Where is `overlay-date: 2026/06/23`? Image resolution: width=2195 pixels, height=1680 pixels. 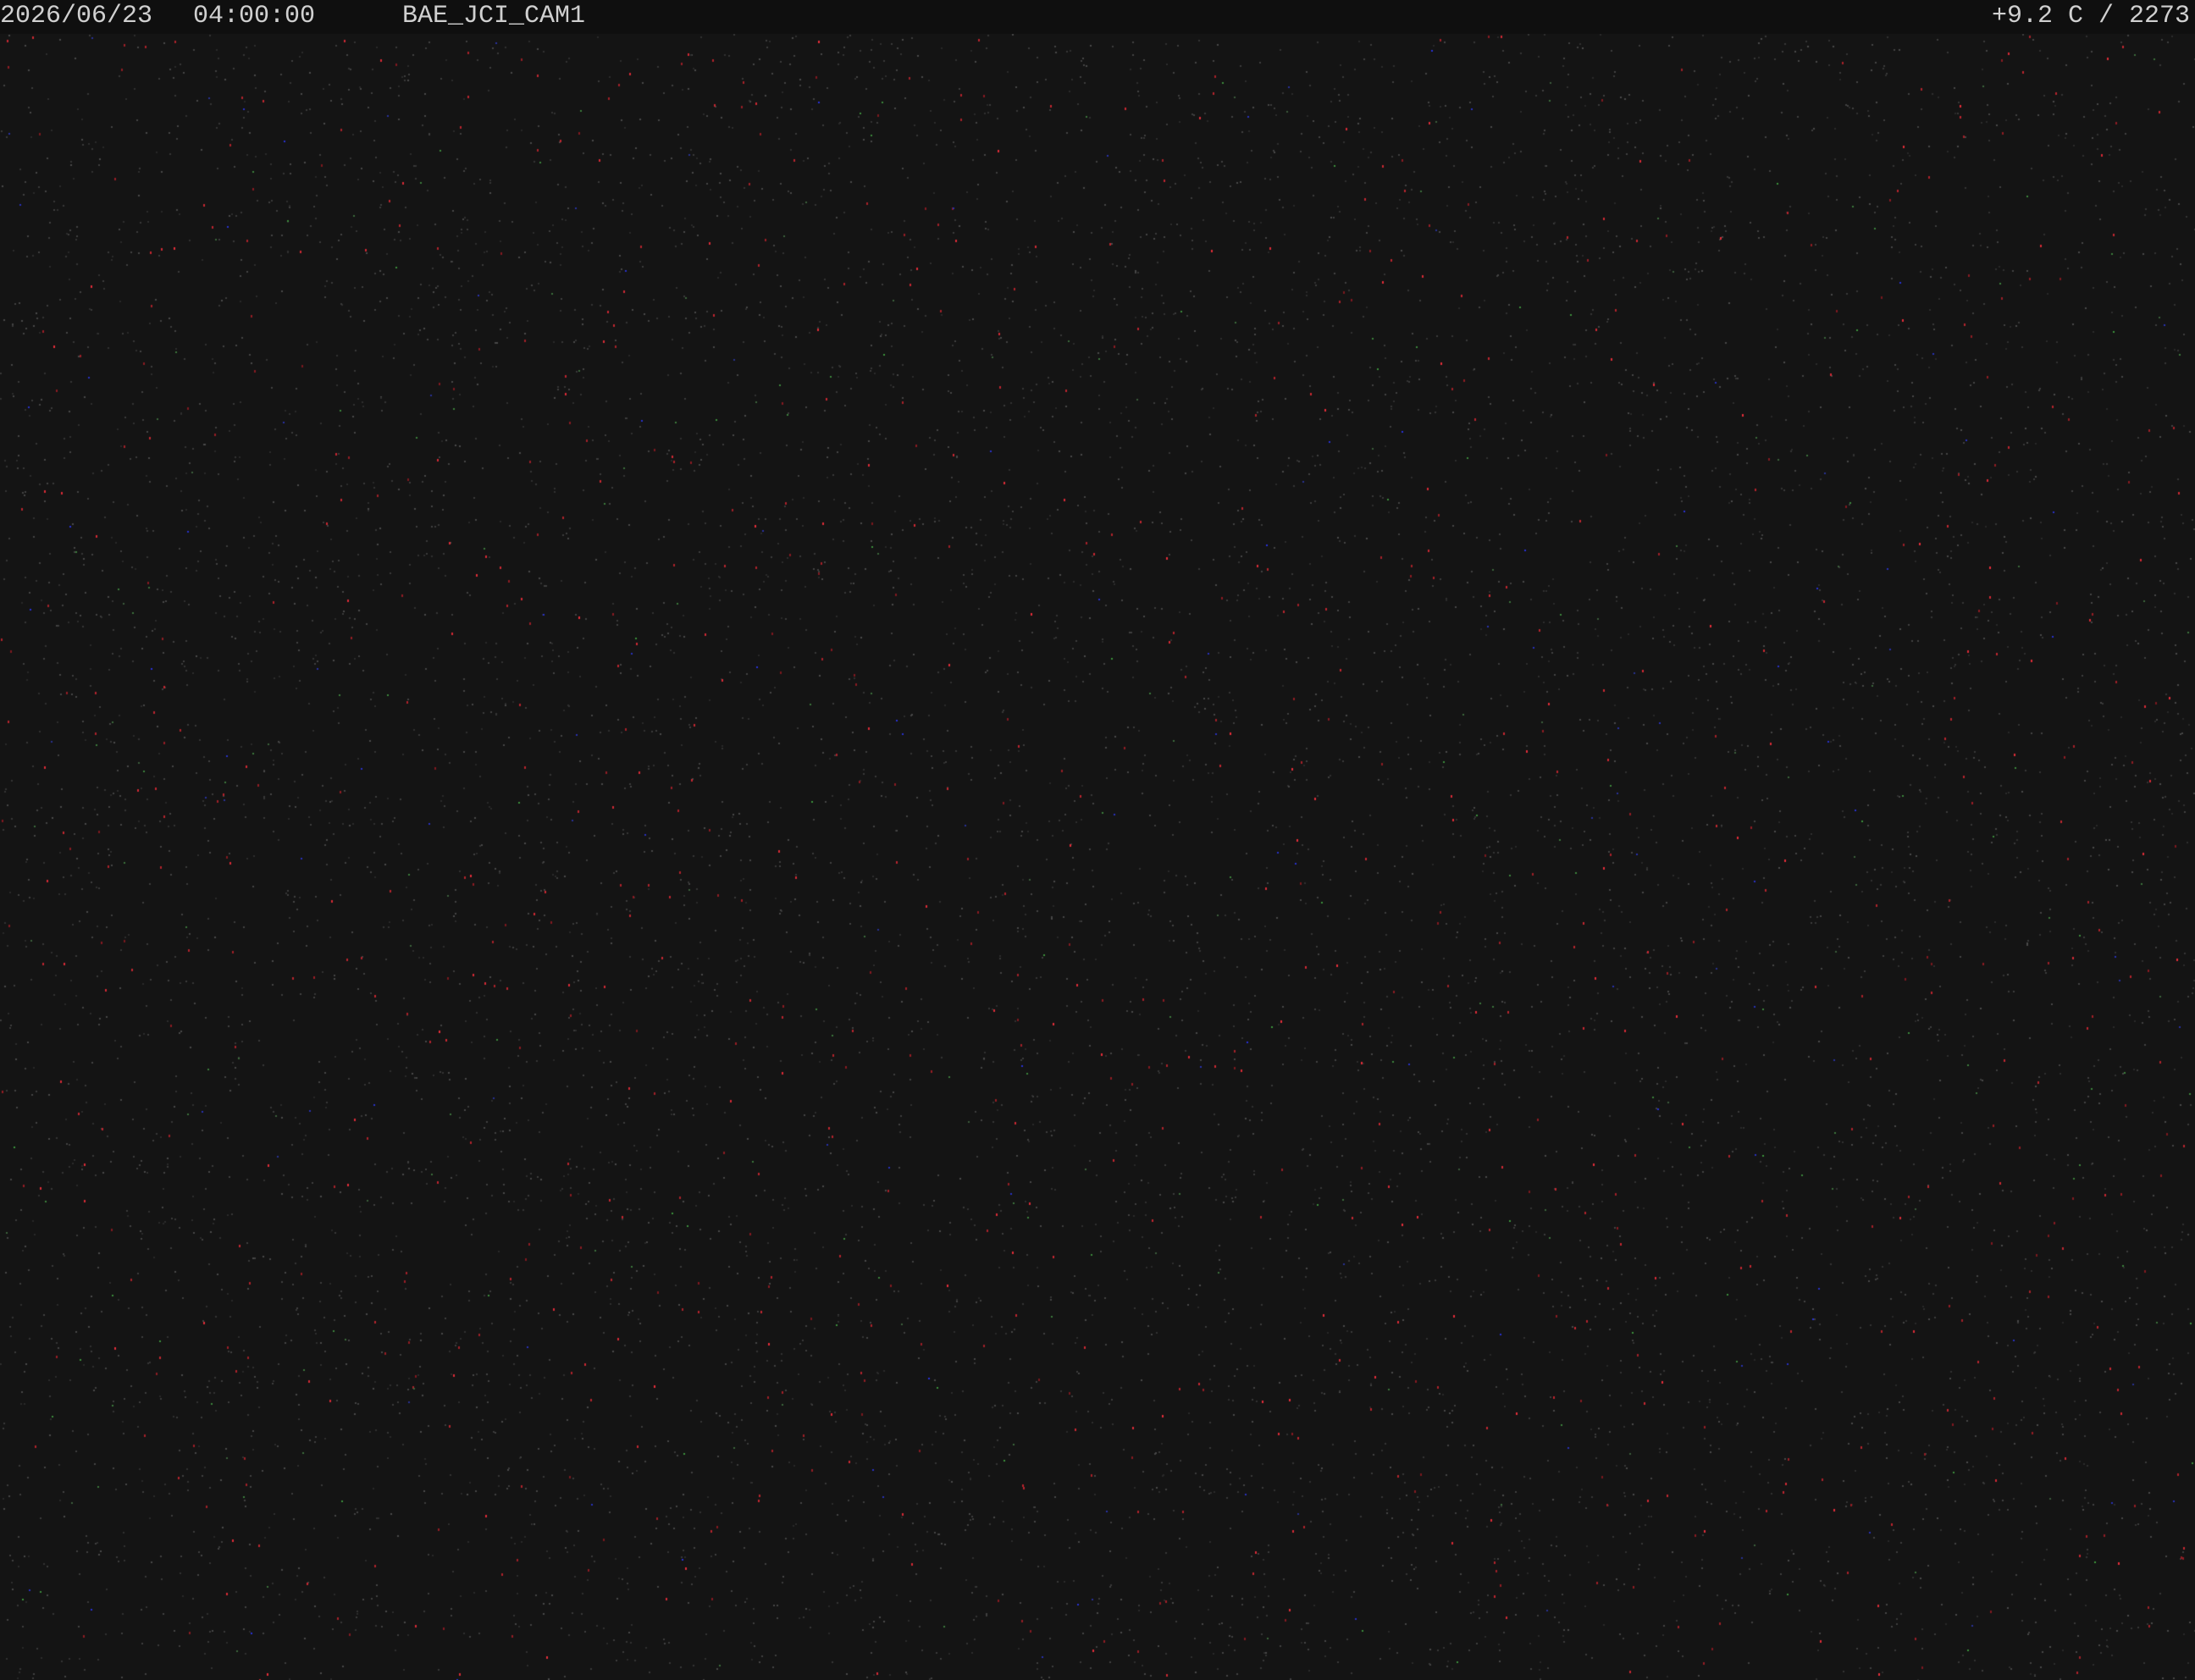 overlay-date: 2026/06/23 is located at coordinates (77, 16).